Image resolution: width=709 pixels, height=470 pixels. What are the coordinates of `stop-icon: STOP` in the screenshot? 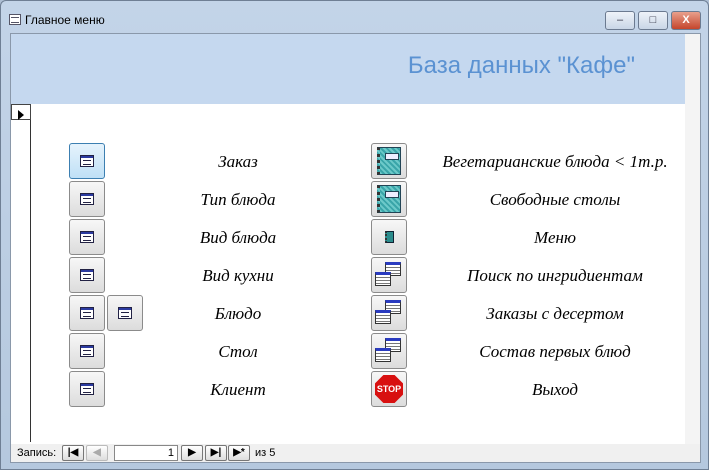 It's located at (389, 389).